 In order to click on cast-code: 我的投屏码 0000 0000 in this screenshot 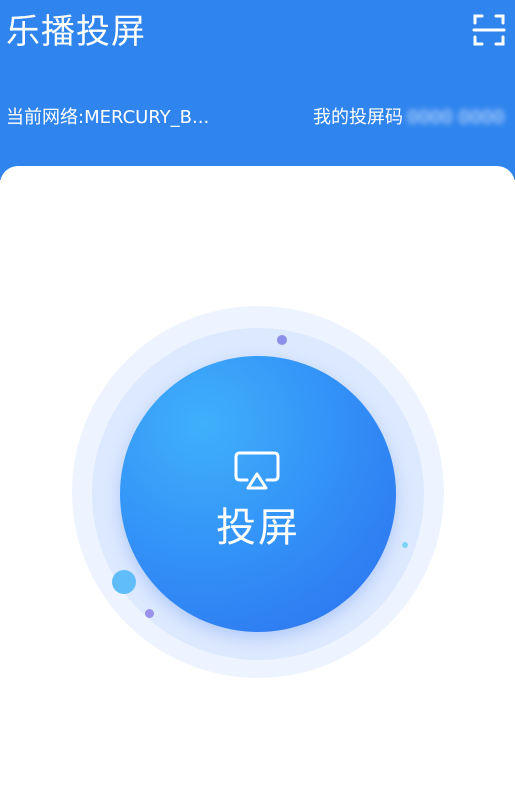, I will do `click(408, 118)`.